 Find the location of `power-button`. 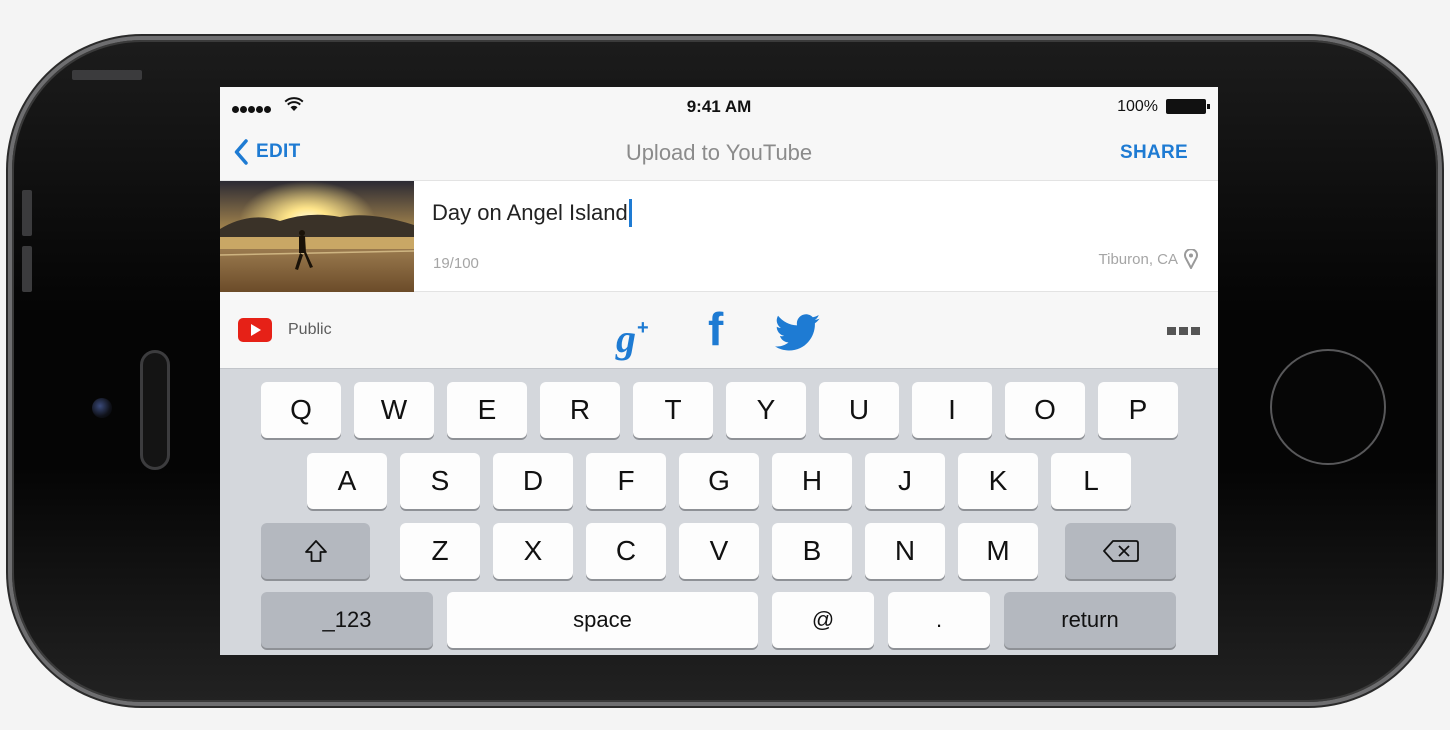

power-button is located at coordinates (107, 75).